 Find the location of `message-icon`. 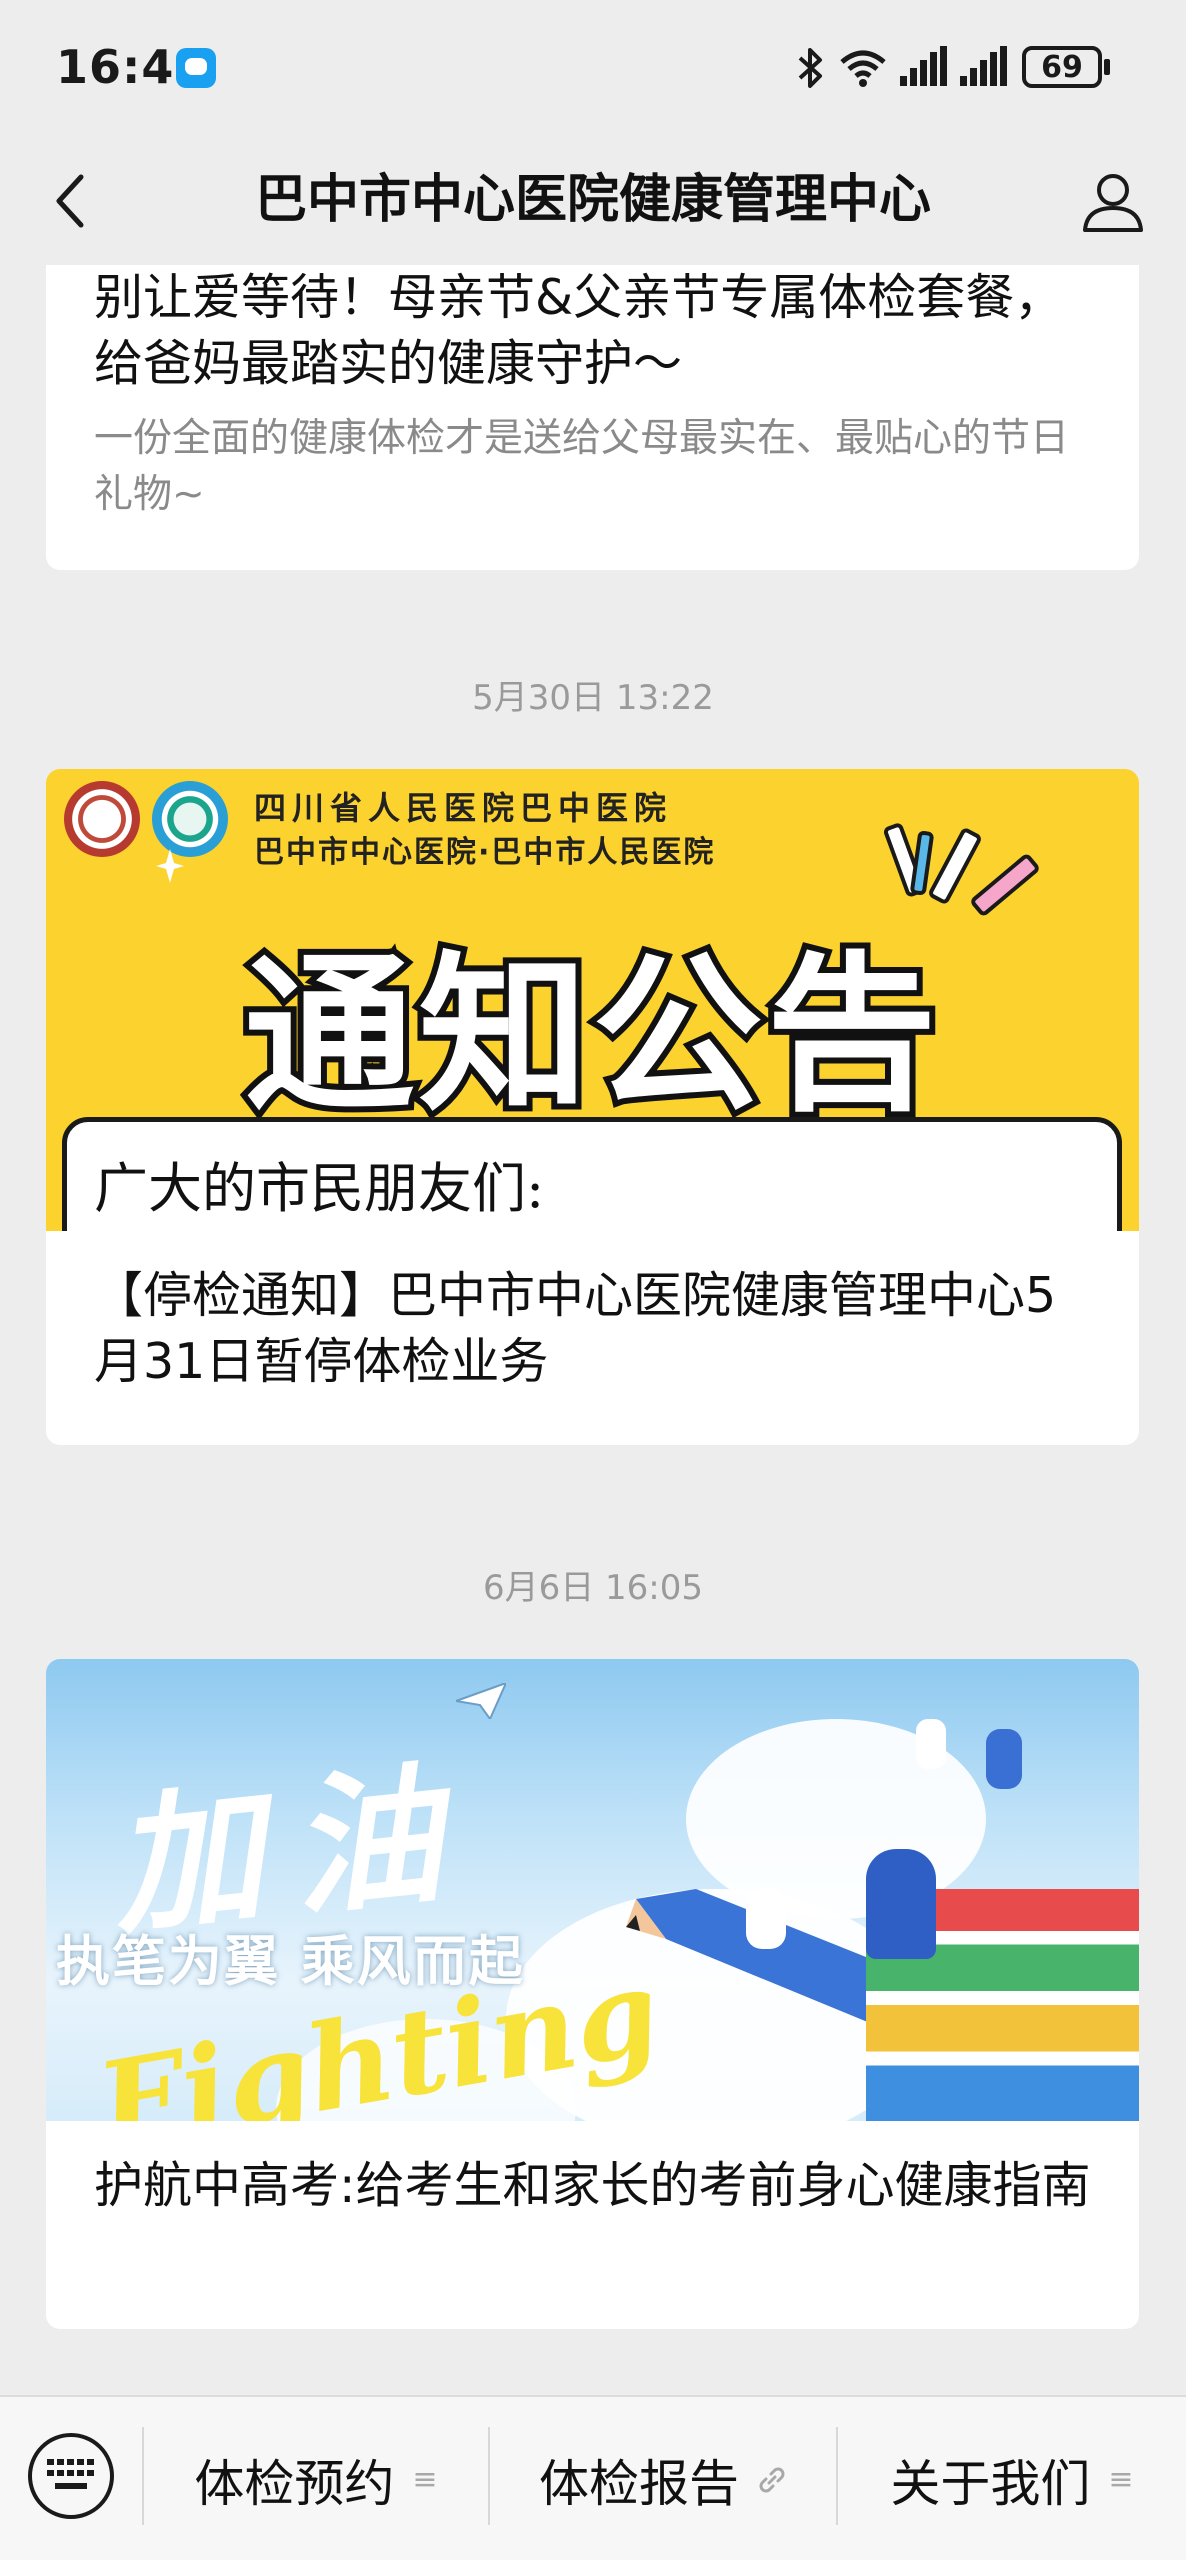

message-icon is located at coordinates (196, 68).